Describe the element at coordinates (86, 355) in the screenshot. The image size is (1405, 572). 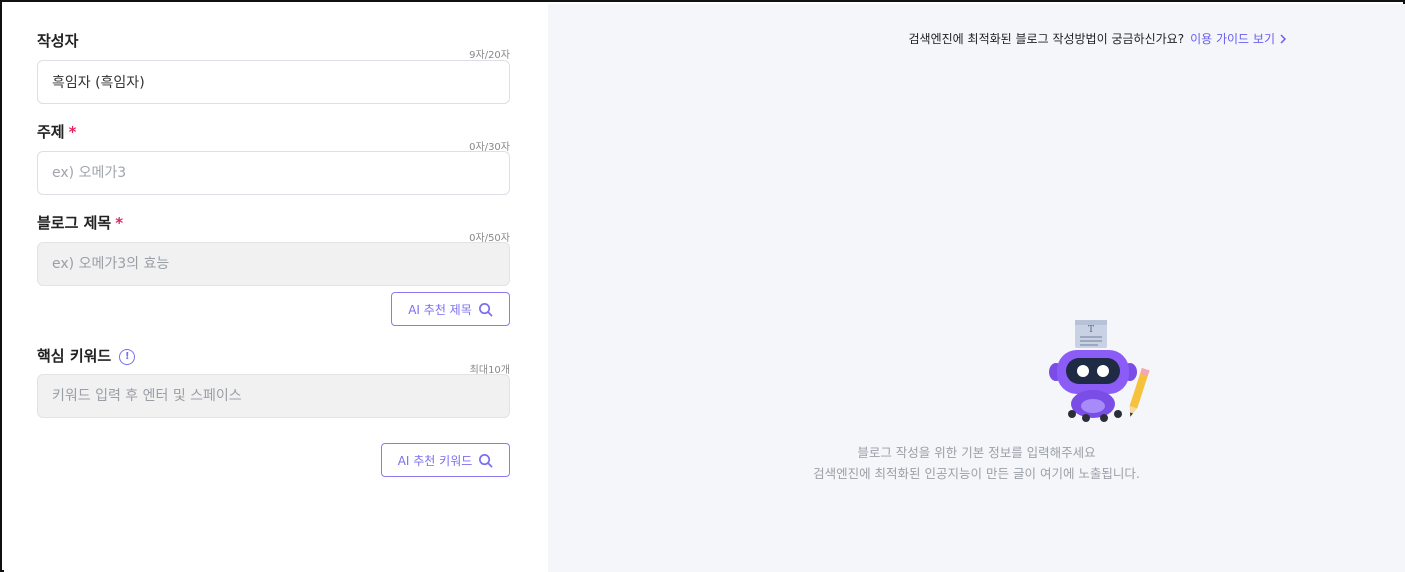
I see `keywords-label: 핵심 키워드!` at that location.